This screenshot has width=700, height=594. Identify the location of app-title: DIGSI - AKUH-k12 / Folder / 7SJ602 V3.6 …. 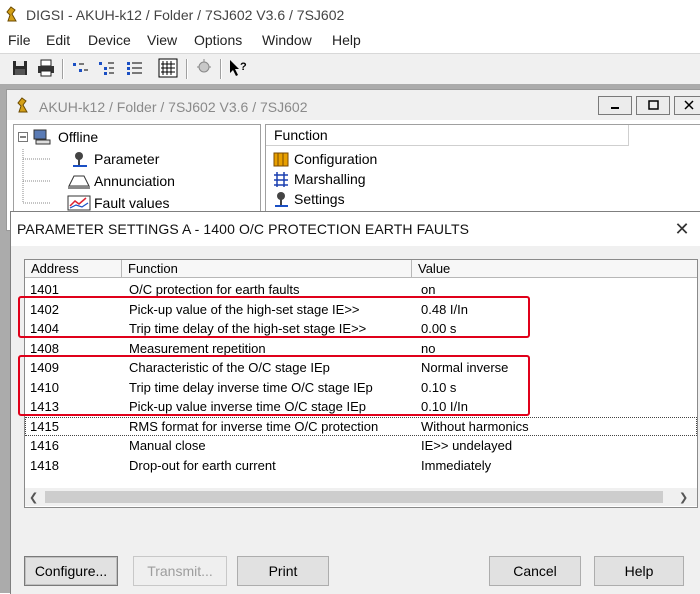
(185, 15).